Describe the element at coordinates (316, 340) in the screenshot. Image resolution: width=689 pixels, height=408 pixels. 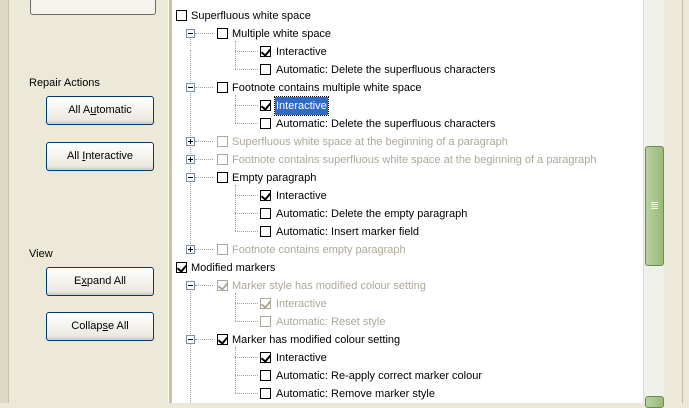
I see `tree-node-label: Marker has modified colour setting` at that location.